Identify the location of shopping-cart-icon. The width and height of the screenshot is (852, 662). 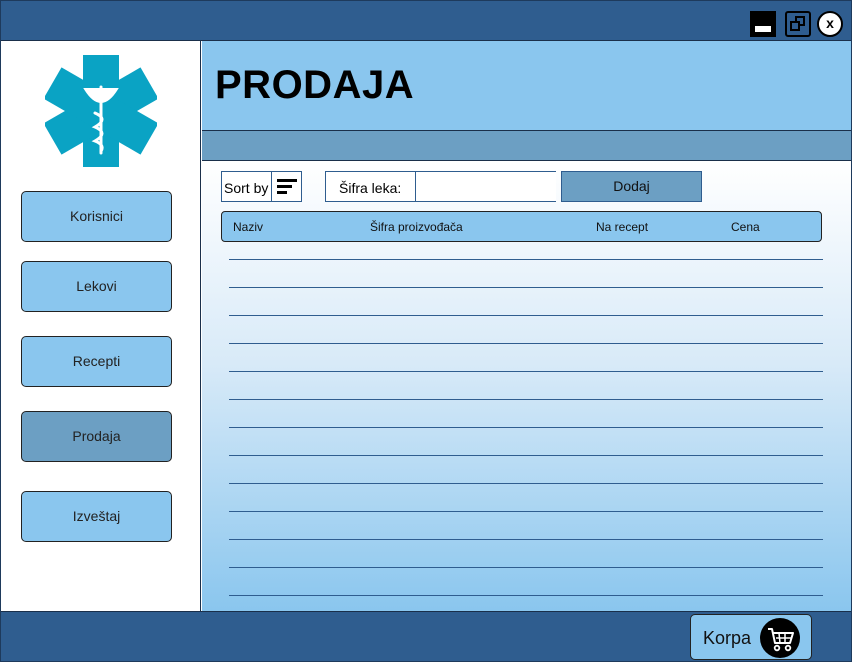
(780, 638).